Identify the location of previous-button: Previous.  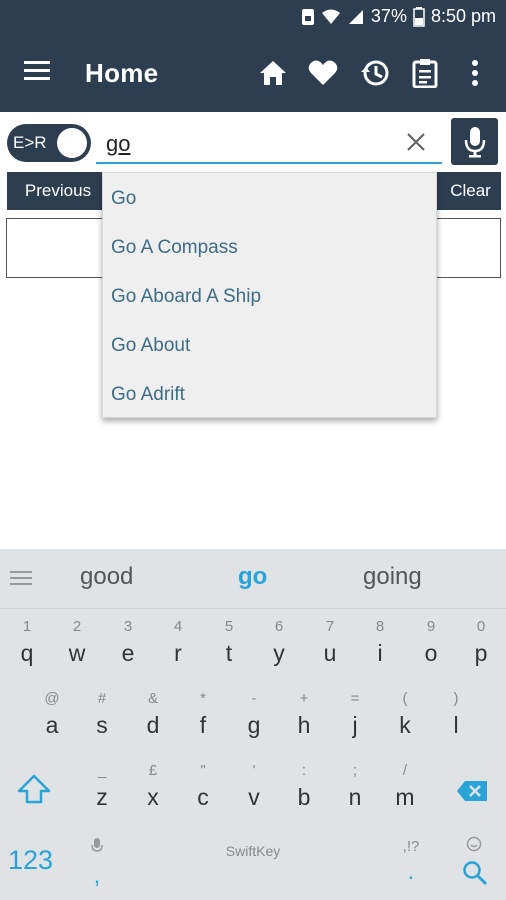
(58, 191).